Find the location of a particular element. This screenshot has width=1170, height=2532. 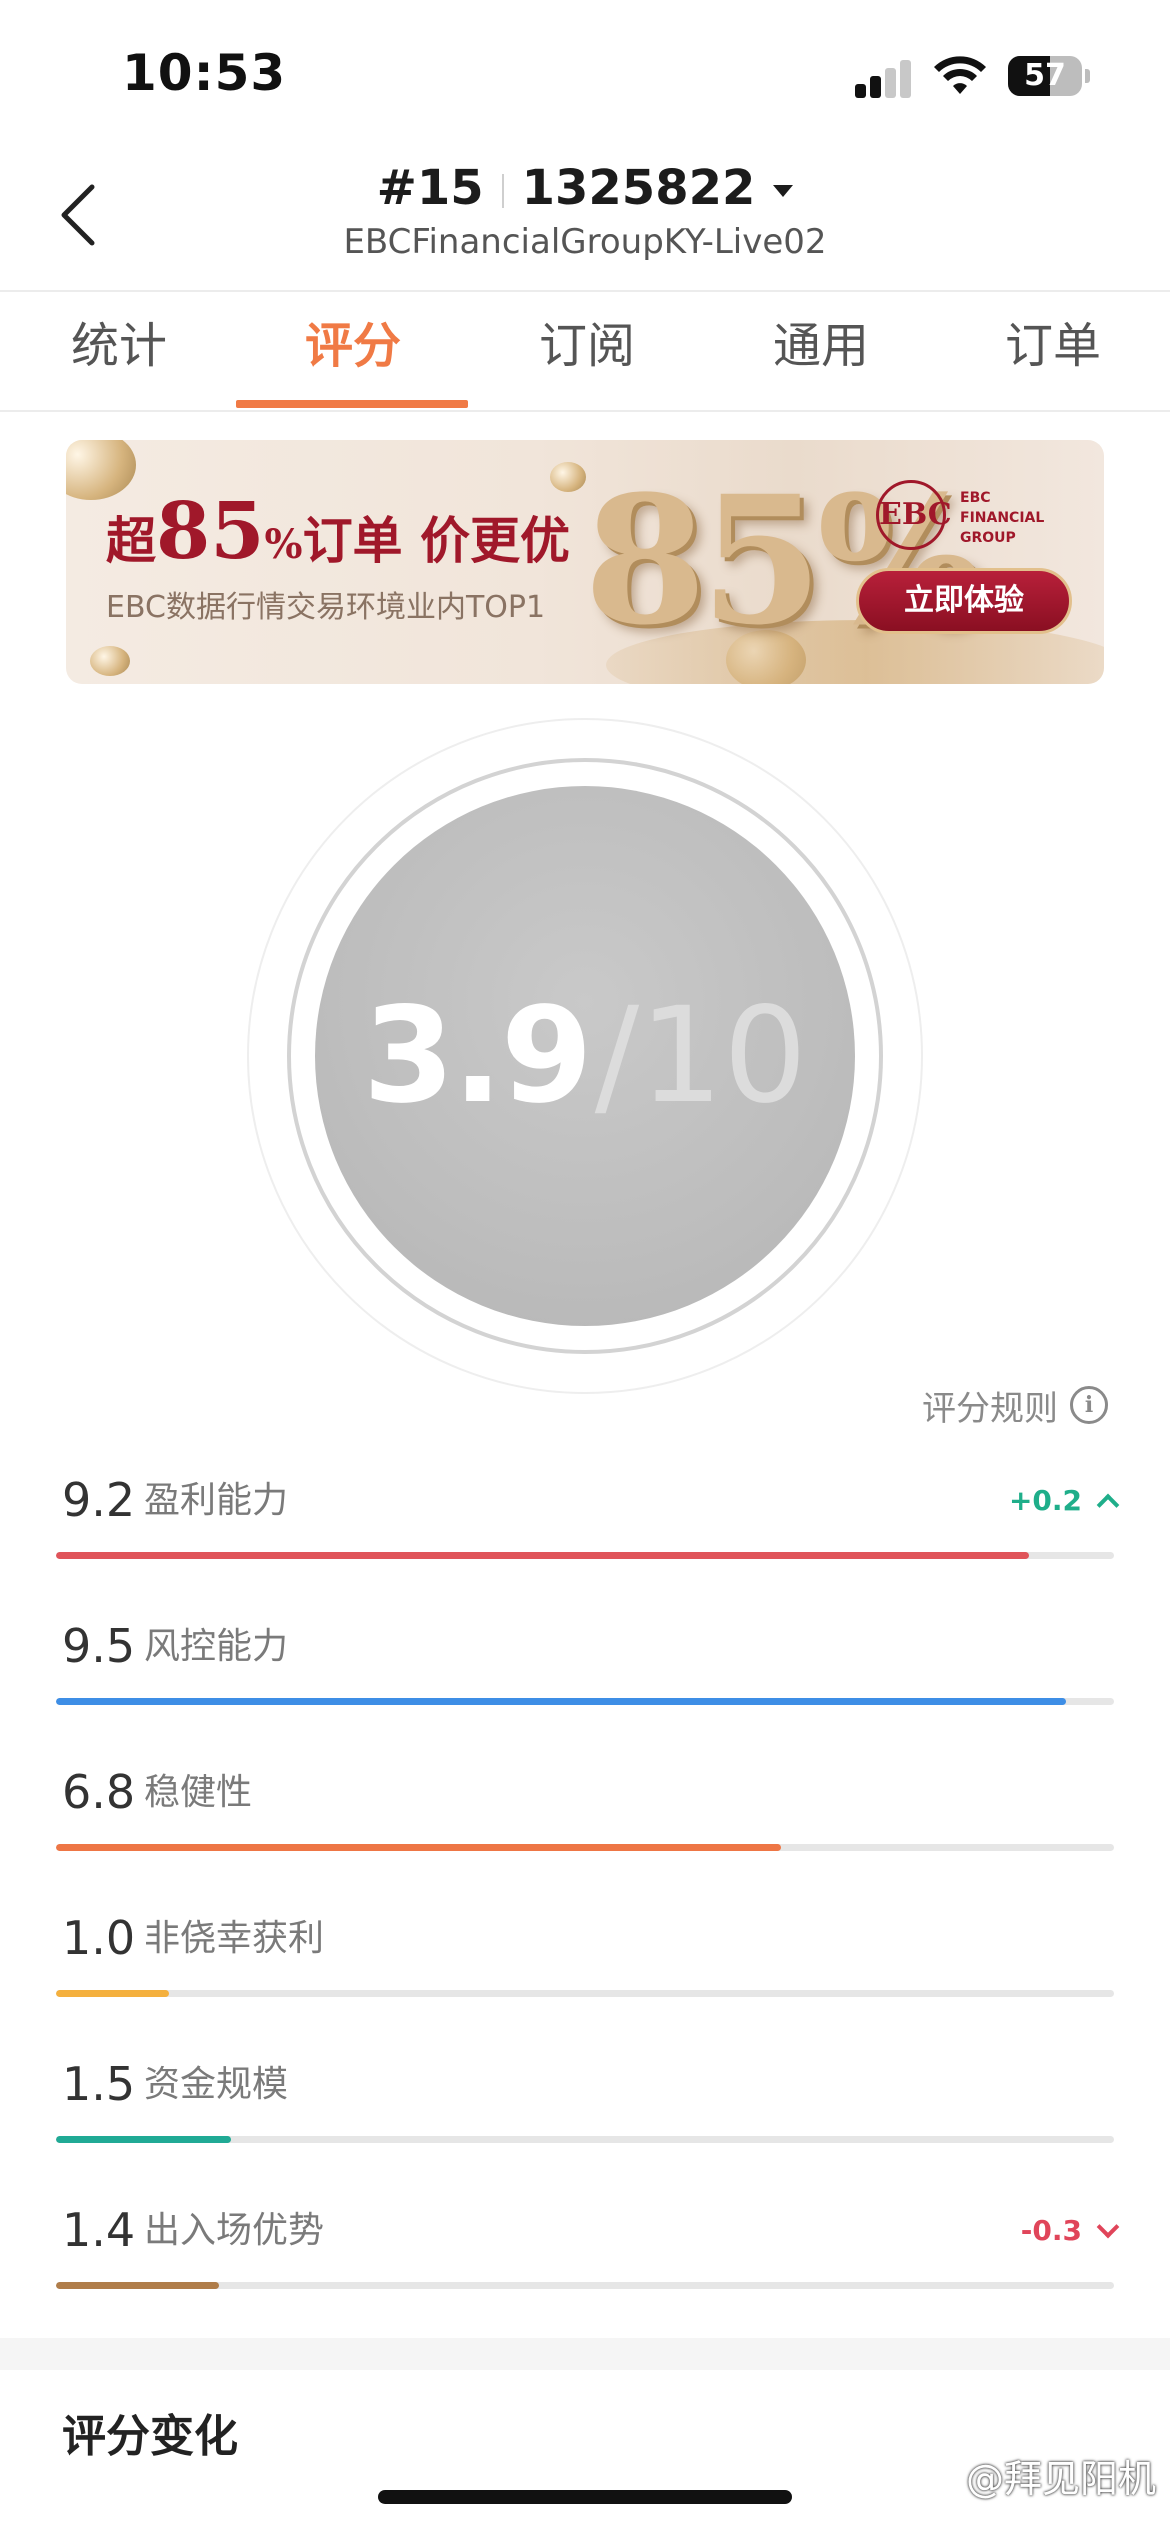

wifi-icon is located at coordinates (960, 75).